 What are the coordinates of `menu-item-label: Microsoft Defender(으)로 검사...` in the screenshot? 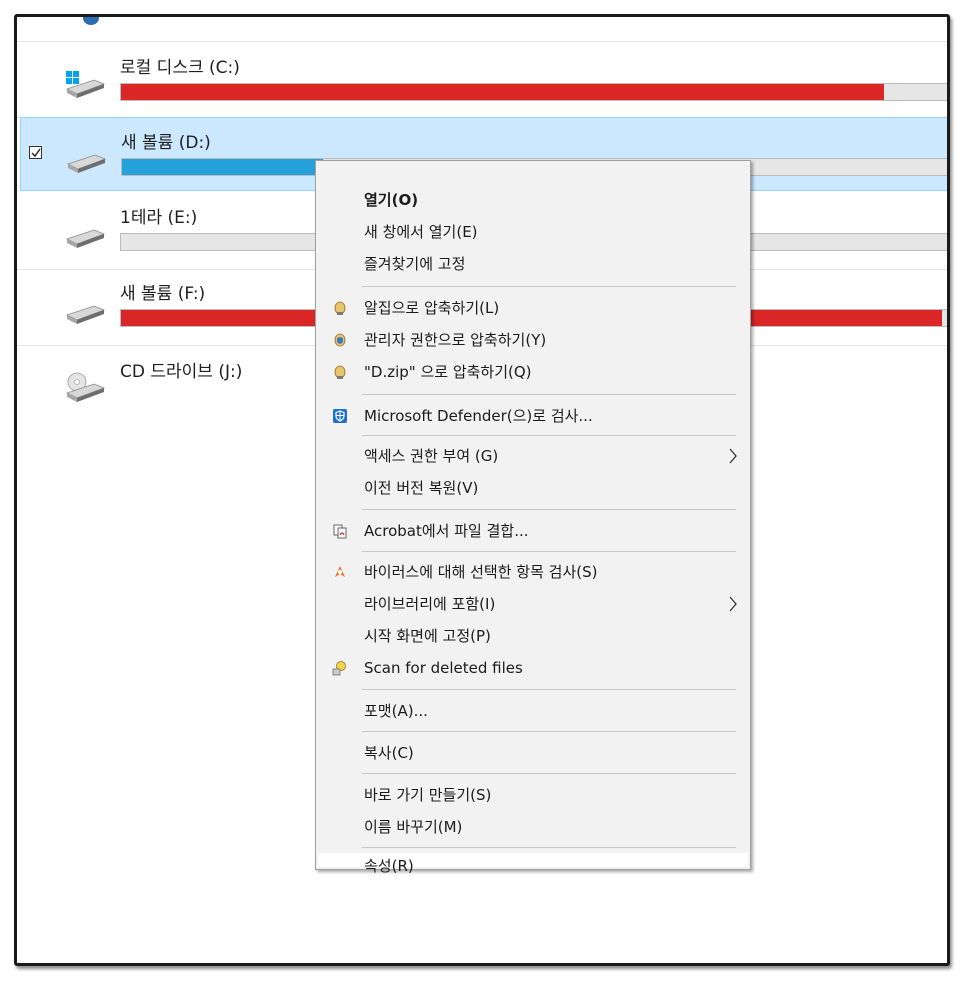 It's located at (478, 416).